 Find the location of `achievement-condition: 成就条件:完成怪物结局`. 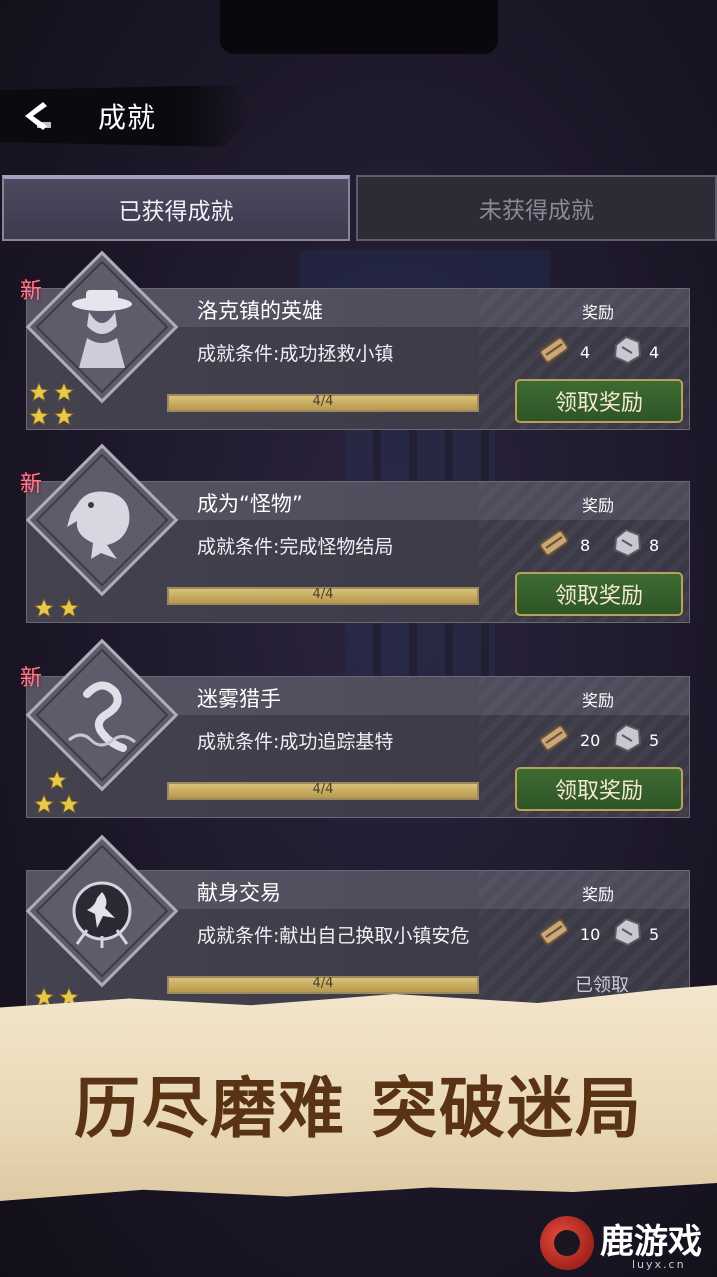

achievement-condition: 成就条件:完成怪物结局 is located at coordinates (295, 547).